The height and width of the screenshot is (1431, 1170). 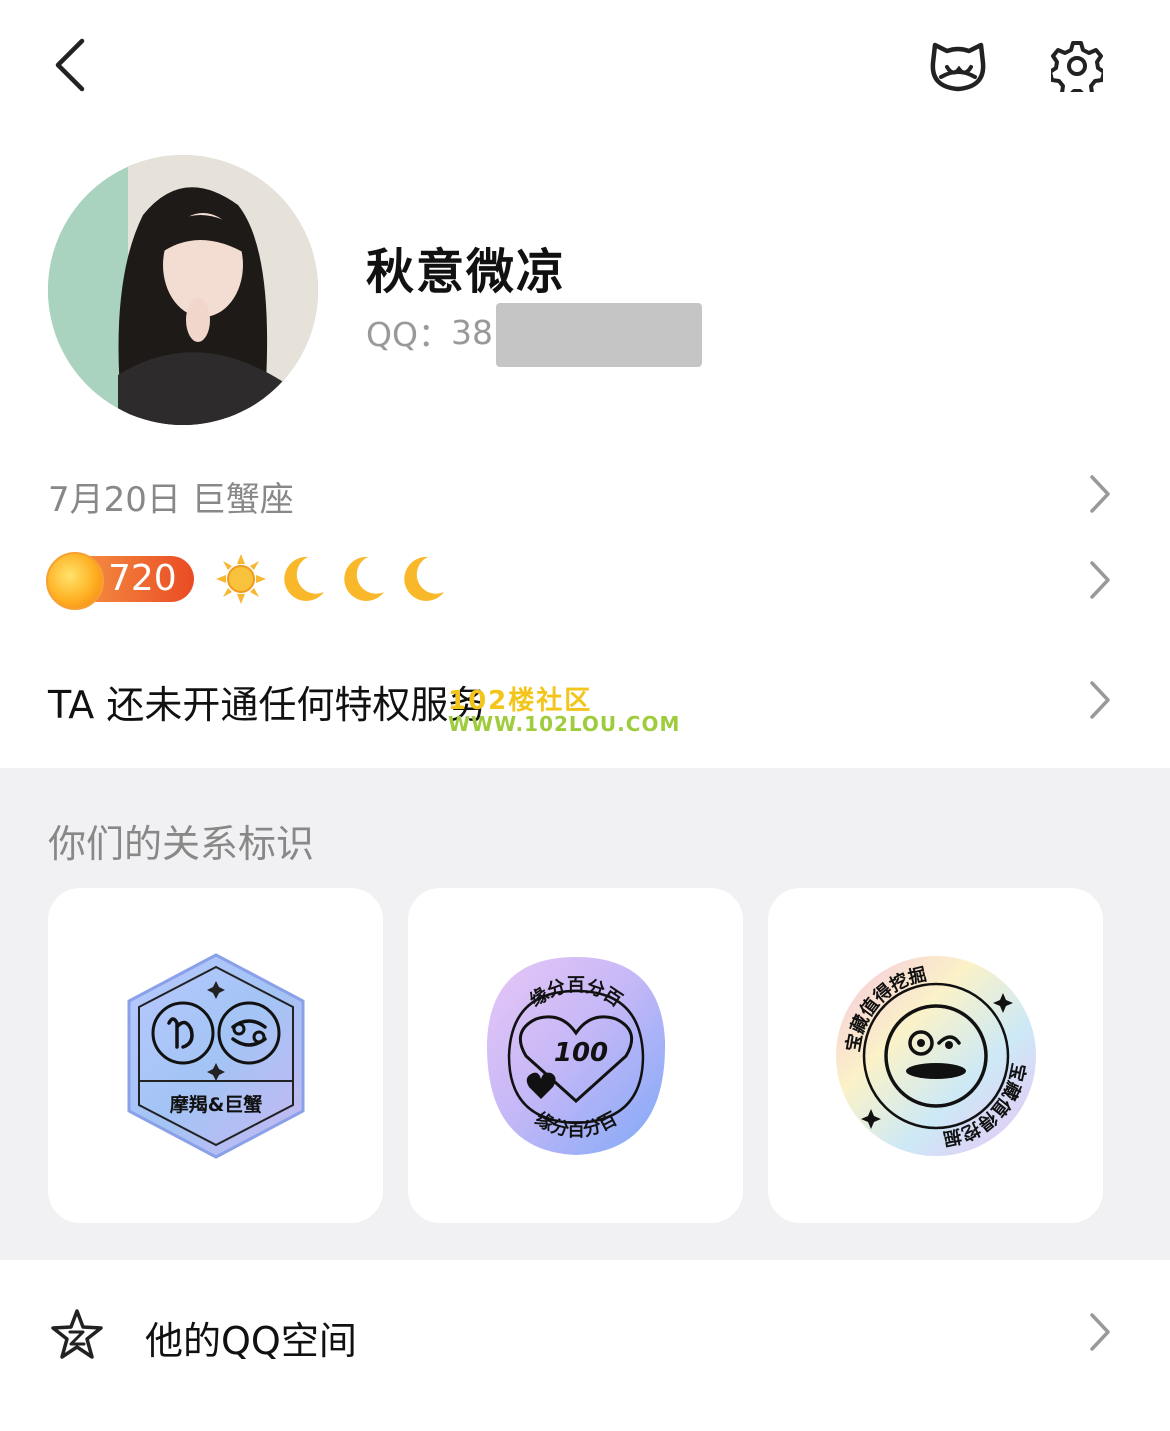 I want to click on pet-button, so click(x=958, y=65).